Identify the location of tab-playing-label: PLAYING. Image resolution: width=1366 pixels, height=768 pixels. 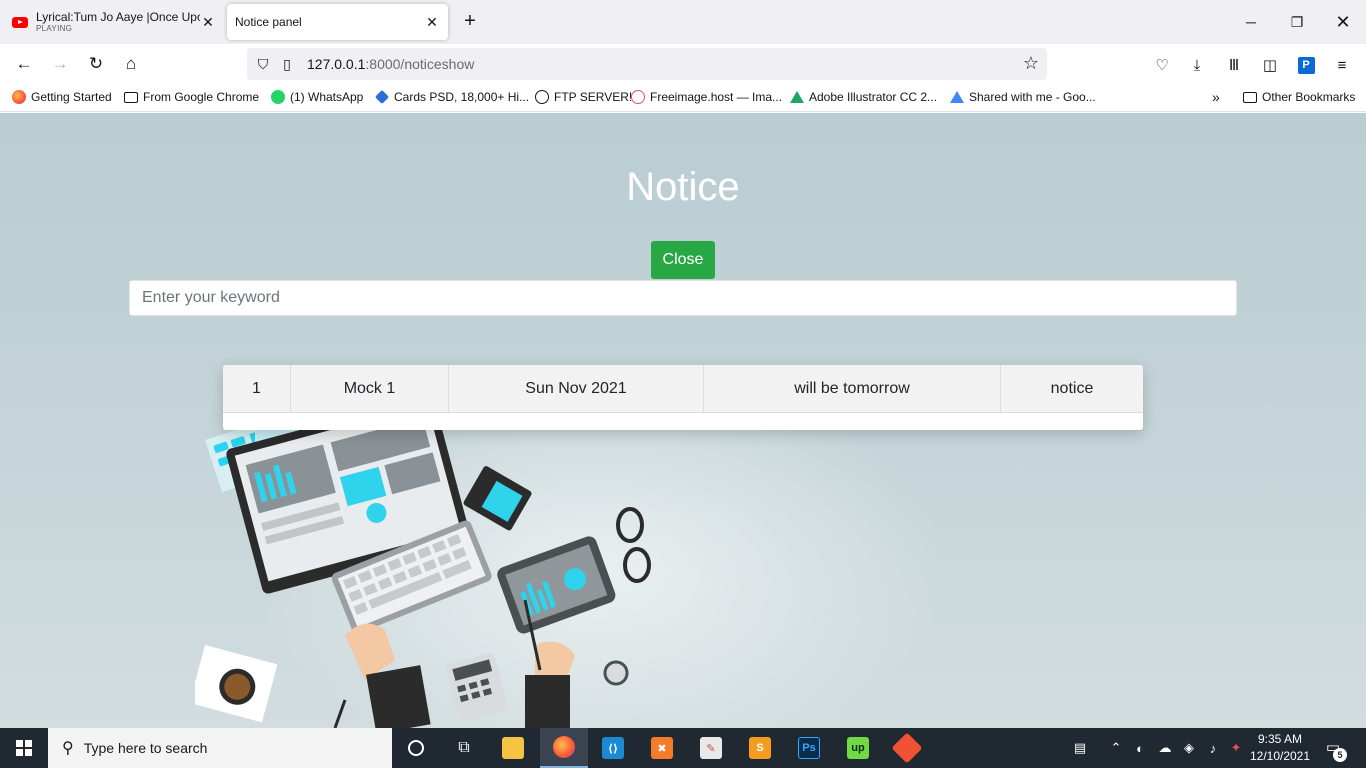
(54, 28).